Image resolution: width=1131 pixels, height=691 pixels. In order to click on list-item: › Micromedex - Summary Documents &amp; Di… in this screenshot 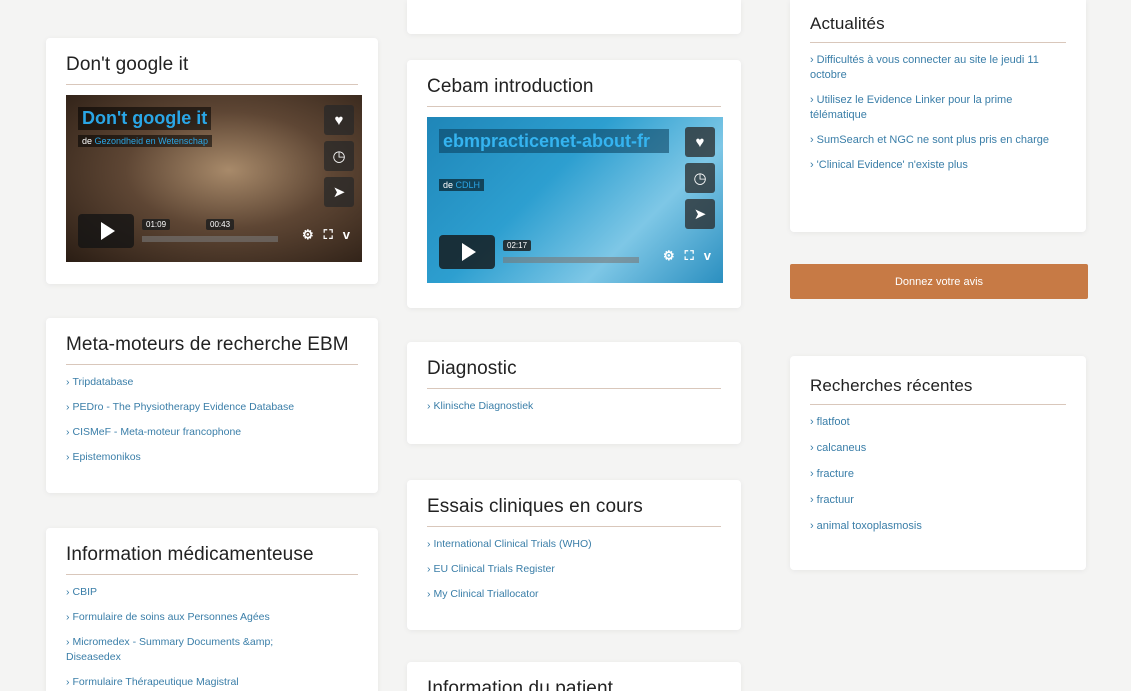, I will do `click(196, 650)`.